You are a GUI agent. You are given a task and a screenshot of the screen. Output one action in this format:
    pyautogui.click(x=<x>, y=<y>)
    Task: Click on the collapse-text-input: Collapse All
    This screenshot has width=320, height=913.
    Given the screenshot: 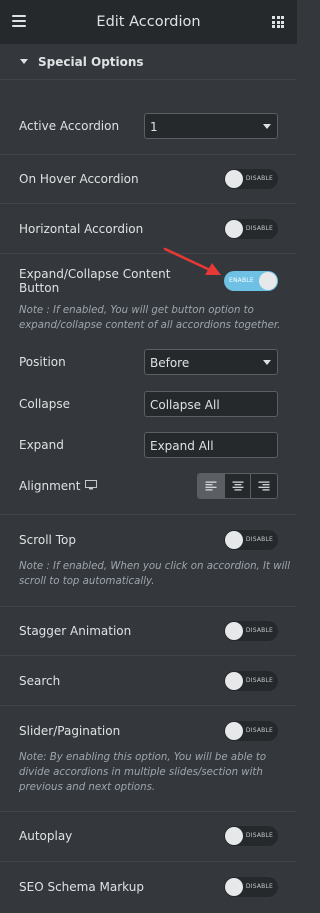 What is the action you would take?
    pyautogui.click(x=211, y=404)
    